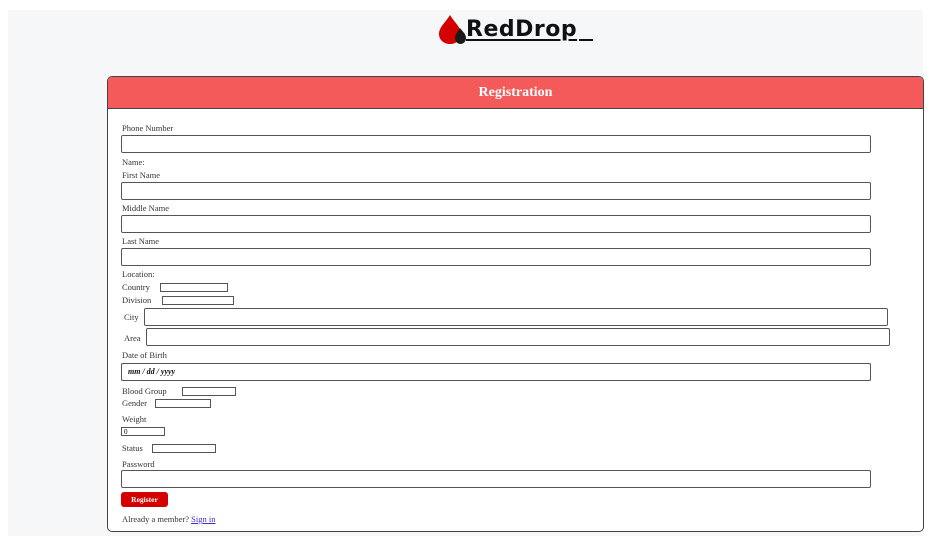 The height and width of the screenshot is (536, 931). Describe the element at coordinates (496, 257) in the screenshot. I see `last-name-input` at that location.